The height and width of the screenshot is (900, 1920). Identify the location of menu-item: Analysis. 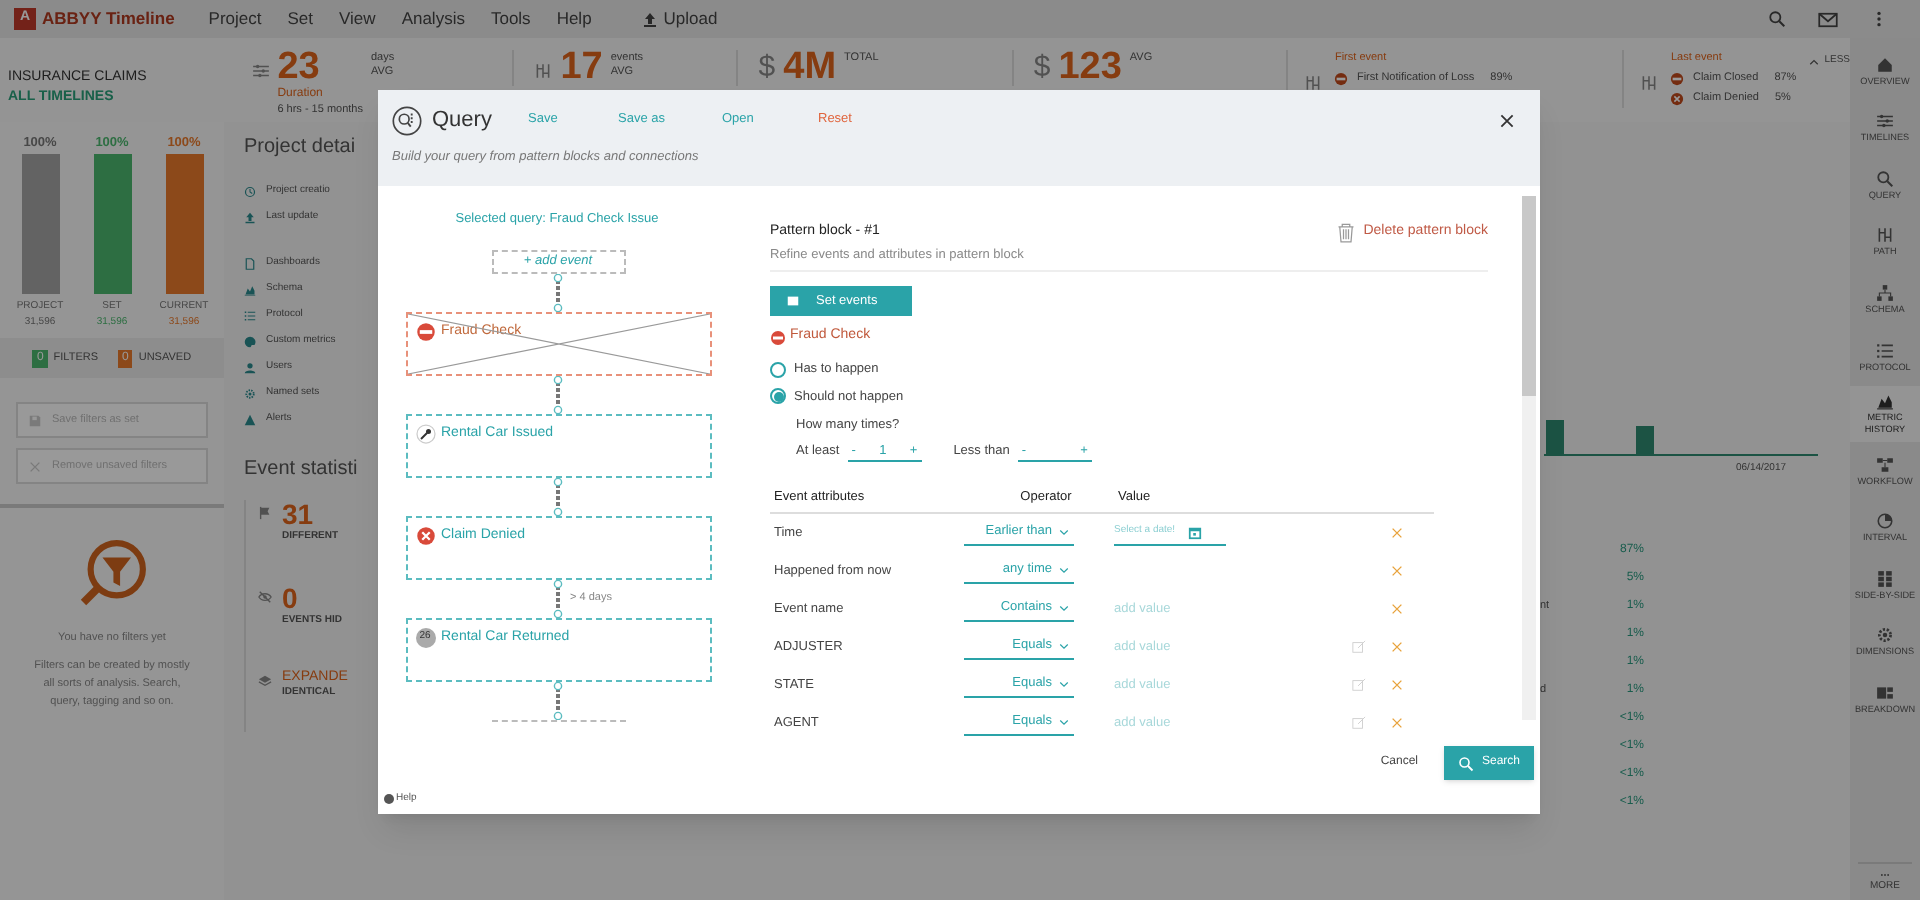
(433, 19).